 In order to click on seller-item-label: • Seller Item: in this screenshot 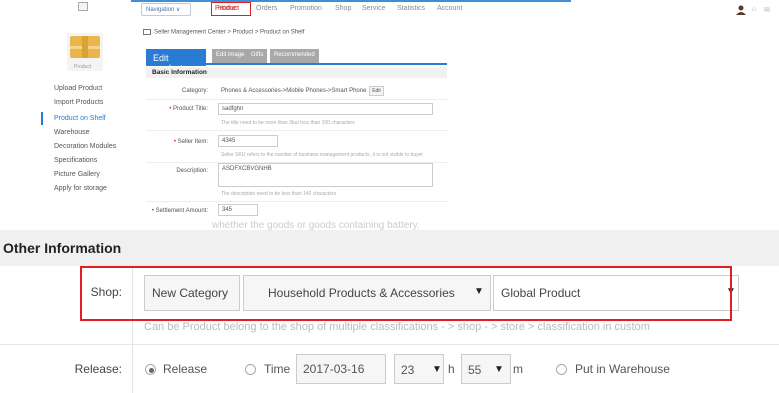, I will do `click(178, 142)`.